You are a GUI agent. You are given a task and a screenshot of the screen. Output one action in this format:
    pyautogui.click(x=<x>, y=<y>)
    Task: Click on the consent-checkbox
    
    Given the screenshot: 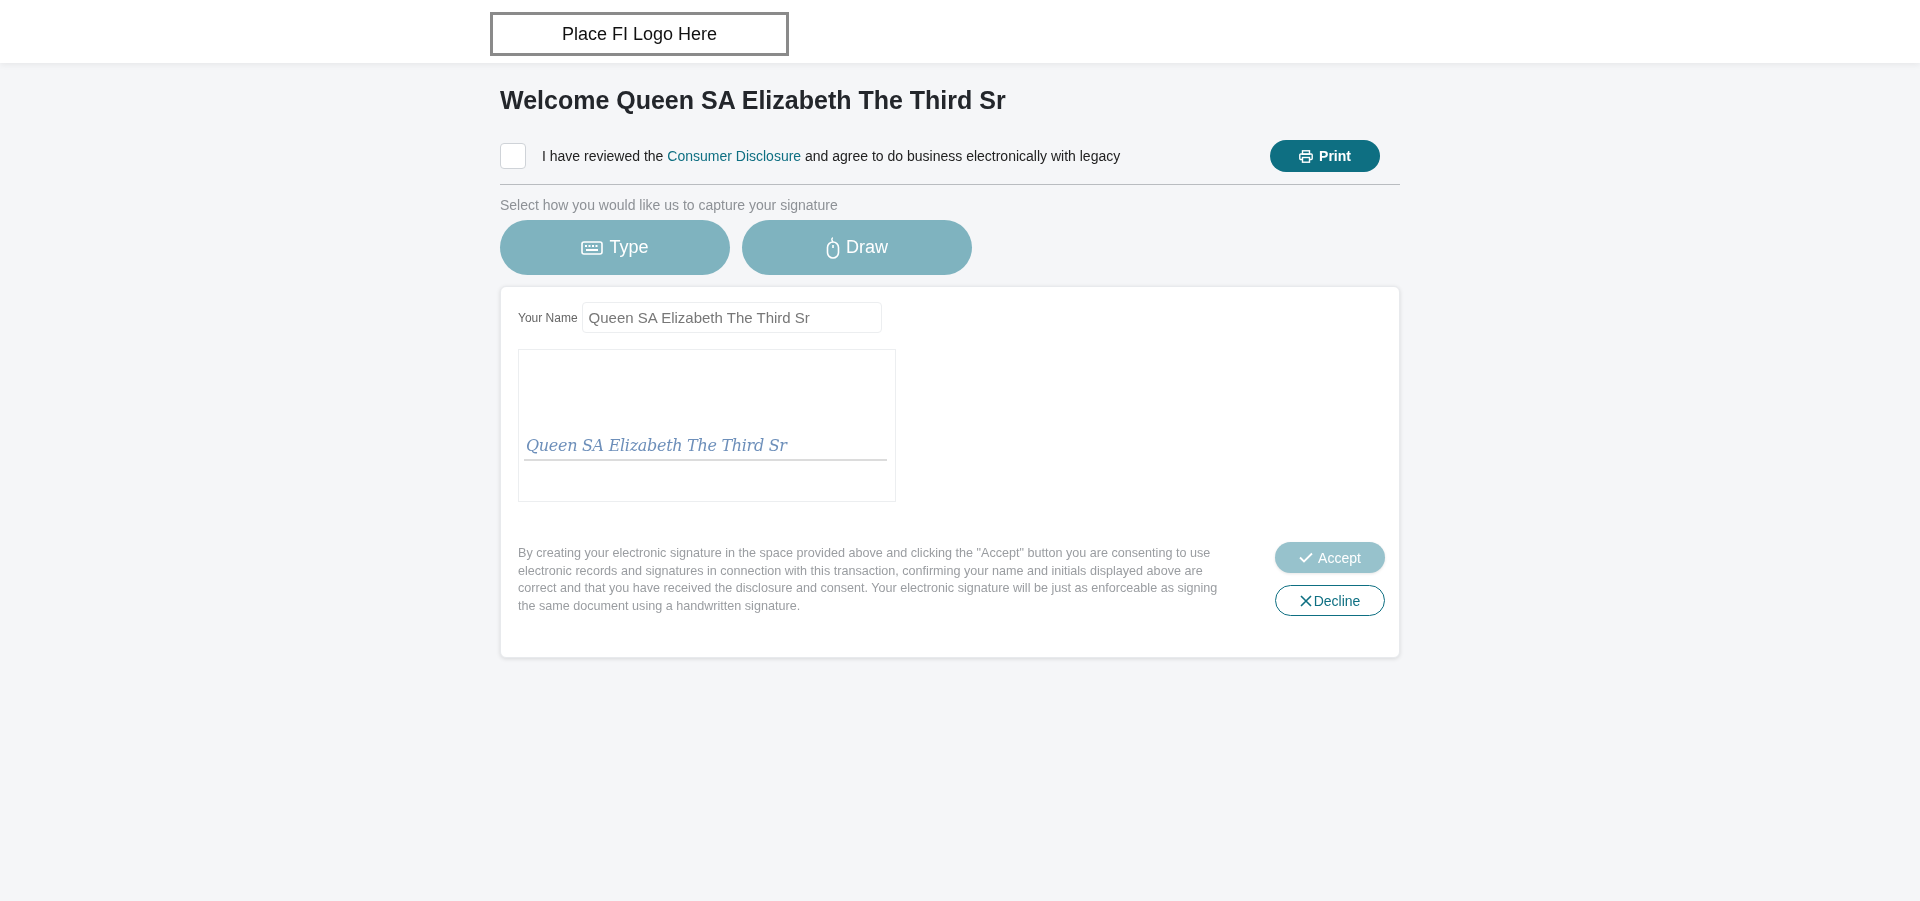 What is the action you would take?
    pyautogui.click(x=513, y=156)
    